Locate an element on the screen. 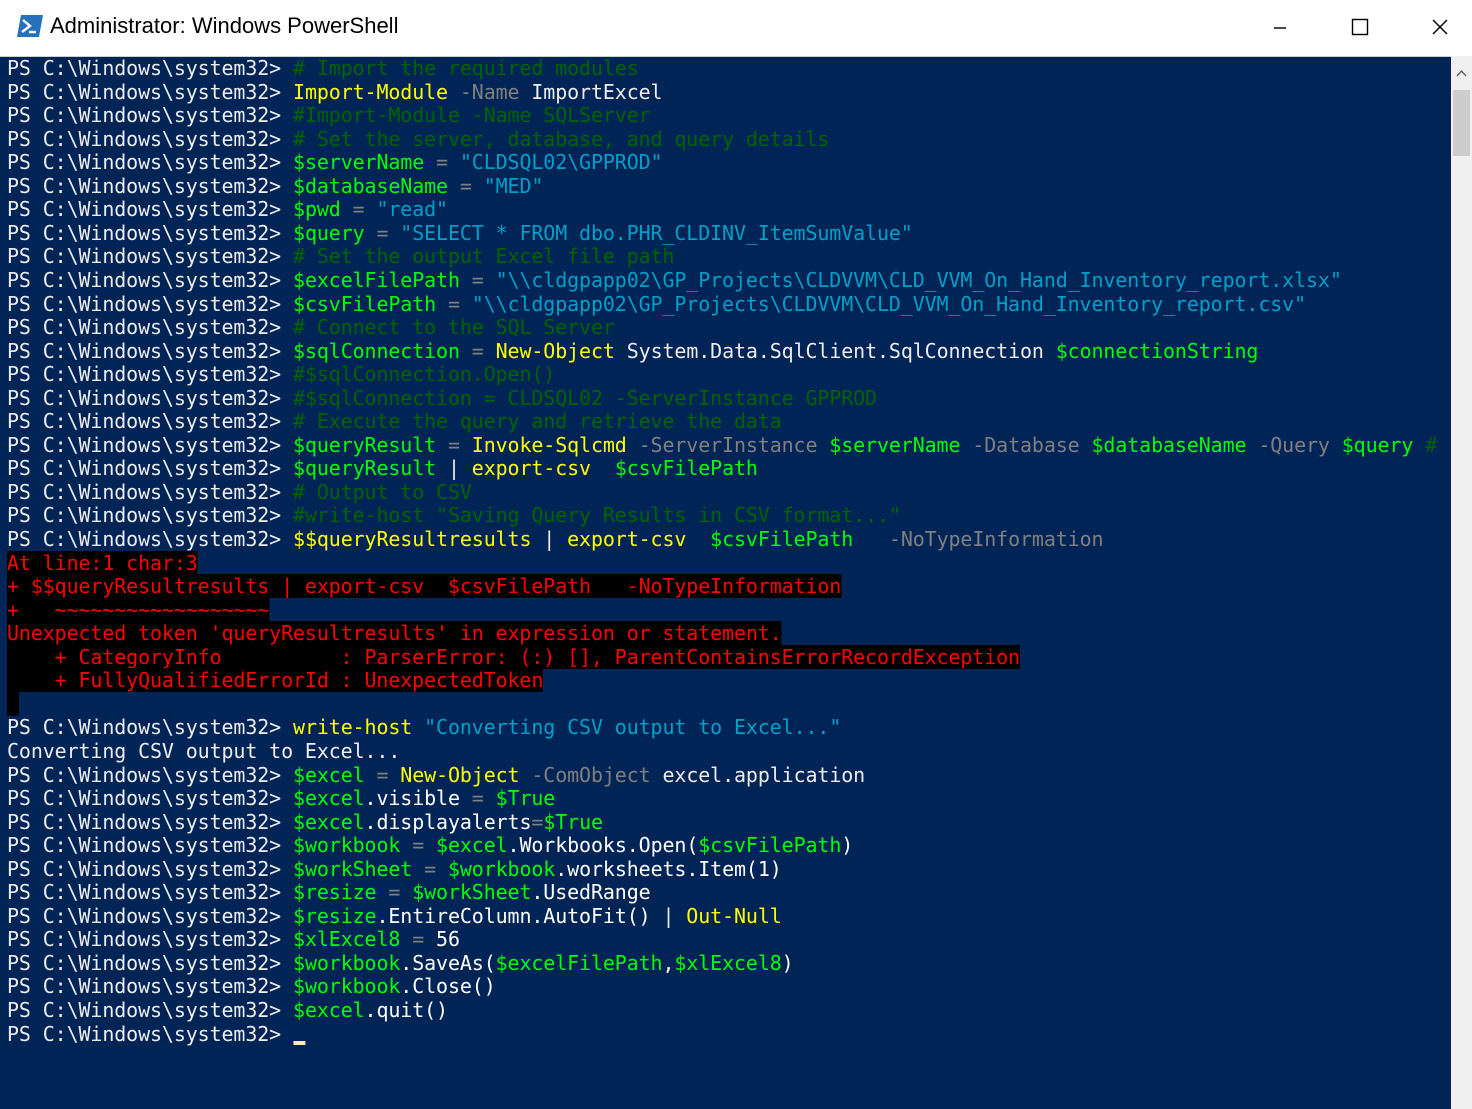 This screenshot has width=1472, height=1109. console-token: Out-Null is located at coordinates (734, 915).